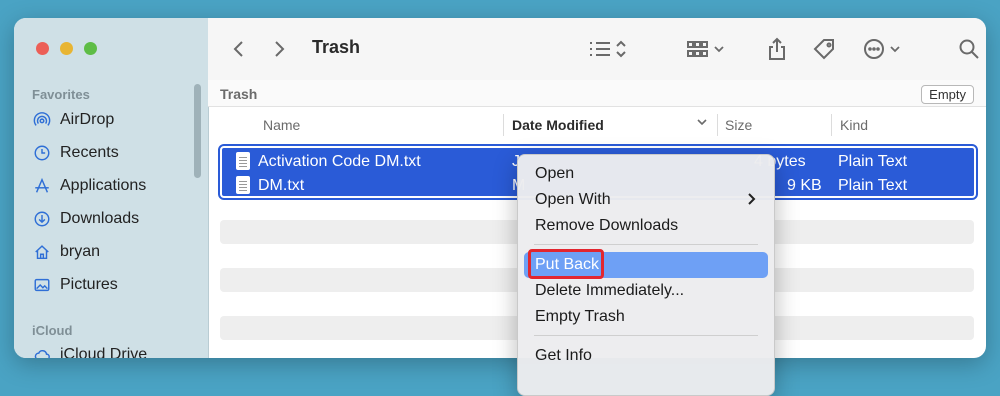 This screenshot has width=1000, height=396. I want to click on search-button, so click(969, 49).